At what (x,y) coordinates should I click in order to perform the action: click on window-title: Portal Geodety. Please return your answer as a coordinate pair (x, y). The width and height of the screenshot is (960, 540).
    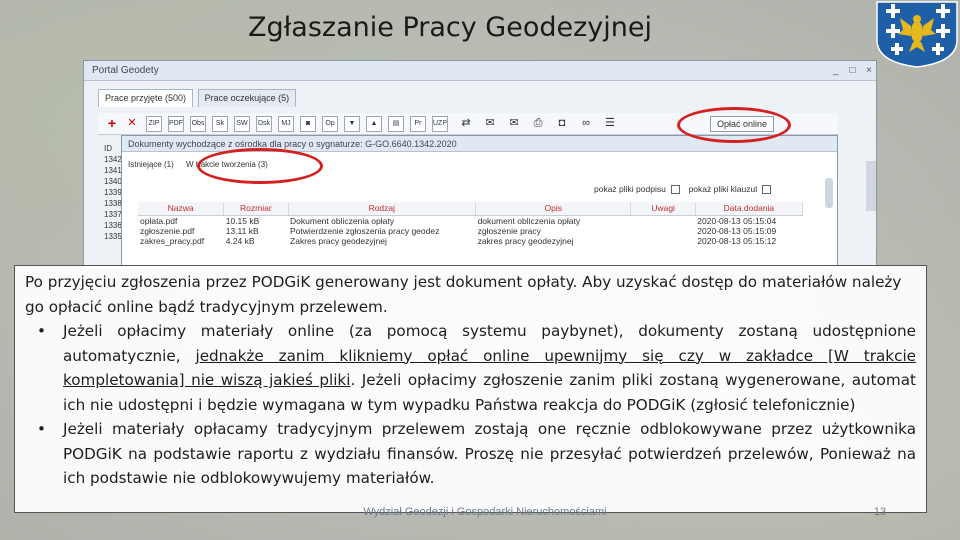
    Looking at the image, I should click on (125, 70).